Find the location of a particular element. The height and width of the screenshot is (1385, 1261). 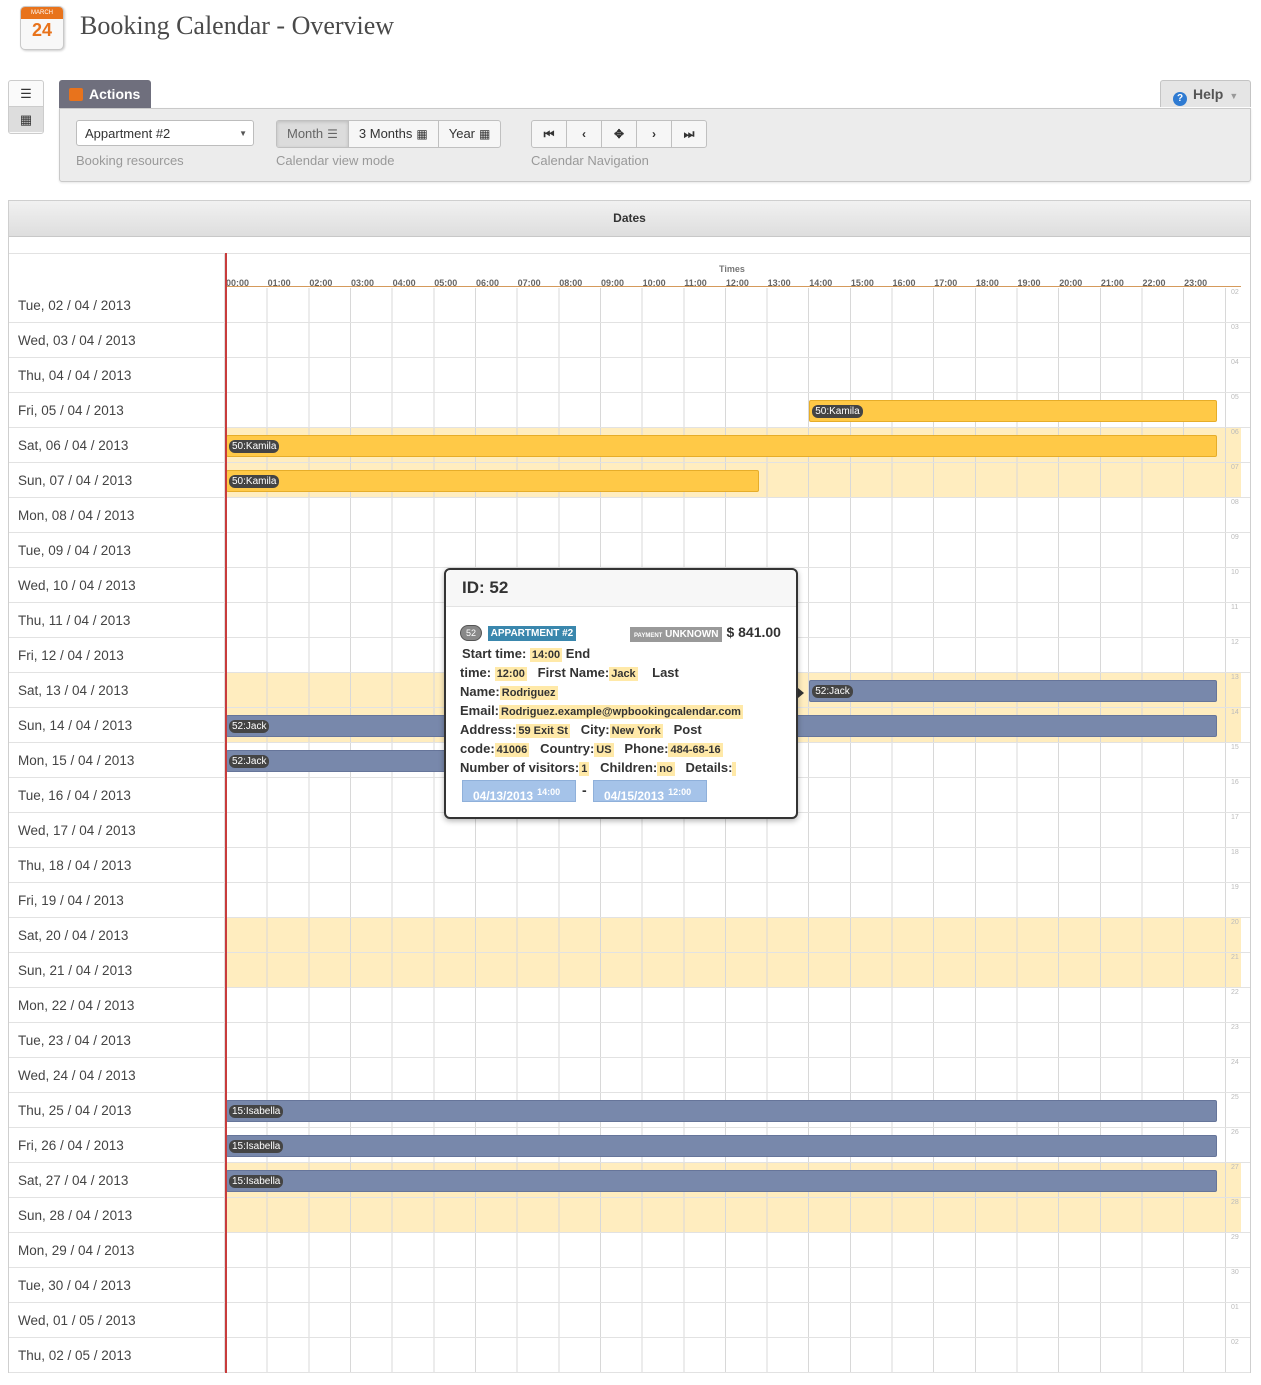

date-row: Thu, 02 / 05 / 2013 02 is located at coordinates (629, 1355).